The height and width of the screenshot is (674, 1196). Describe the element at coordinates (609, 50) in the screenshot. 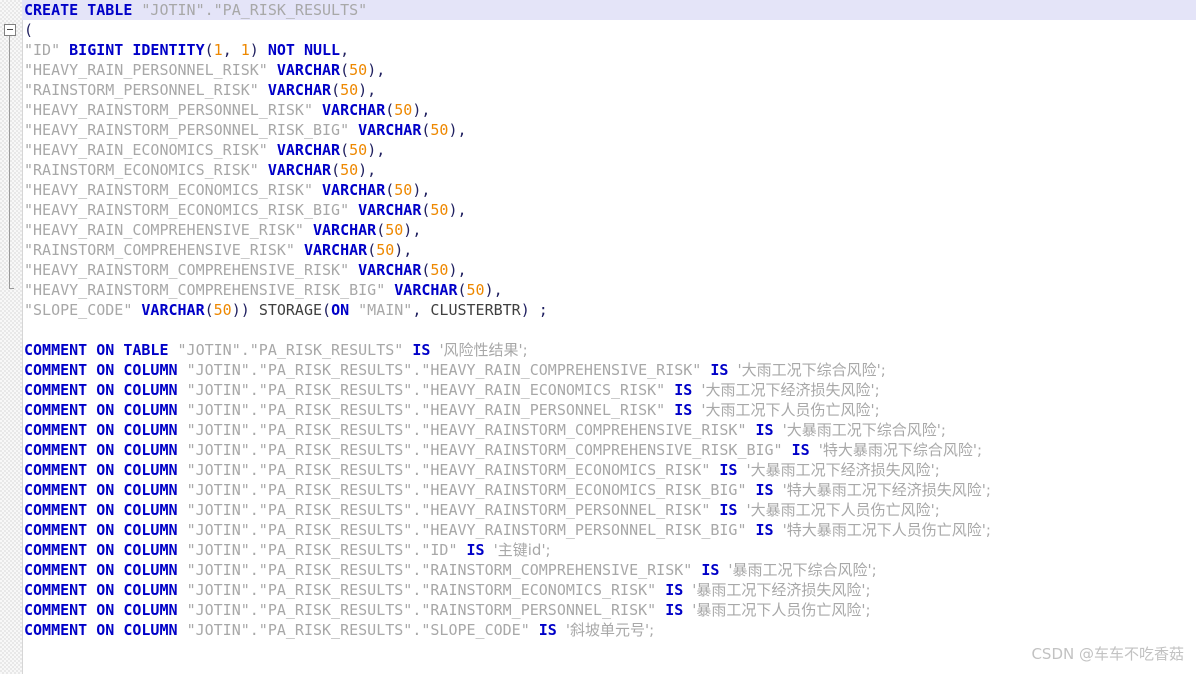

I see `code-line: "ID" BIGINT IDENTITY(1, 1) NOT NULL,` at that location.